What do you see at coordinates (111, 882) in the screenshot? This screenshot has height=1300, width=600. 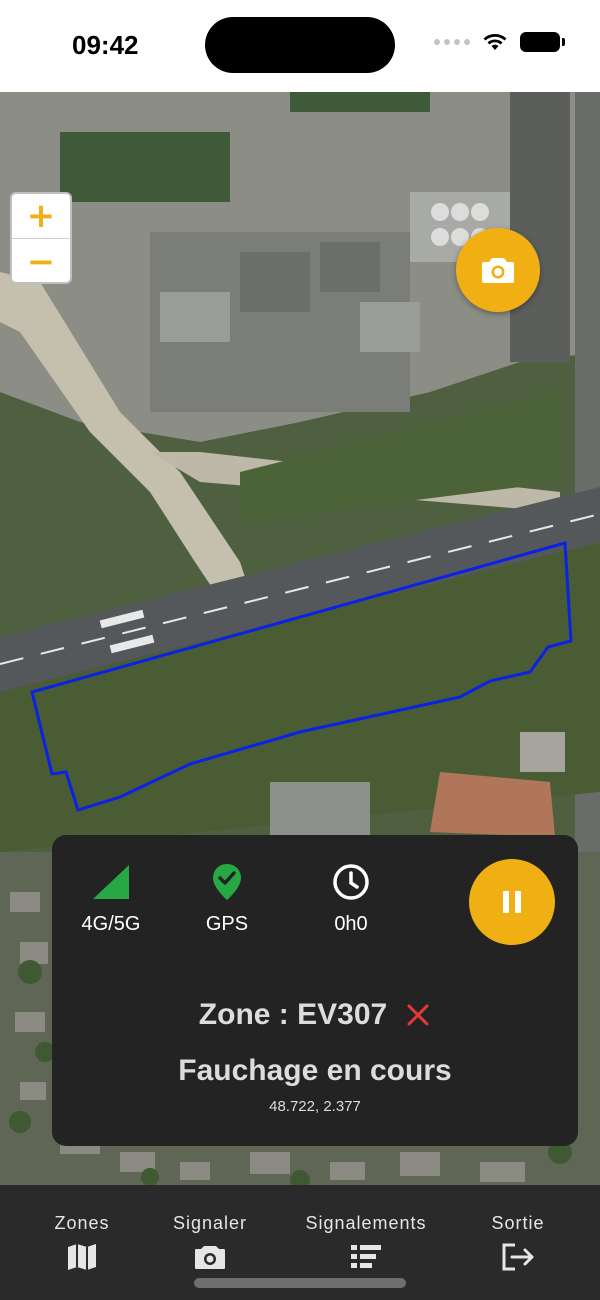 I see `signal-strength-icon` at bounding box center [111, 882].